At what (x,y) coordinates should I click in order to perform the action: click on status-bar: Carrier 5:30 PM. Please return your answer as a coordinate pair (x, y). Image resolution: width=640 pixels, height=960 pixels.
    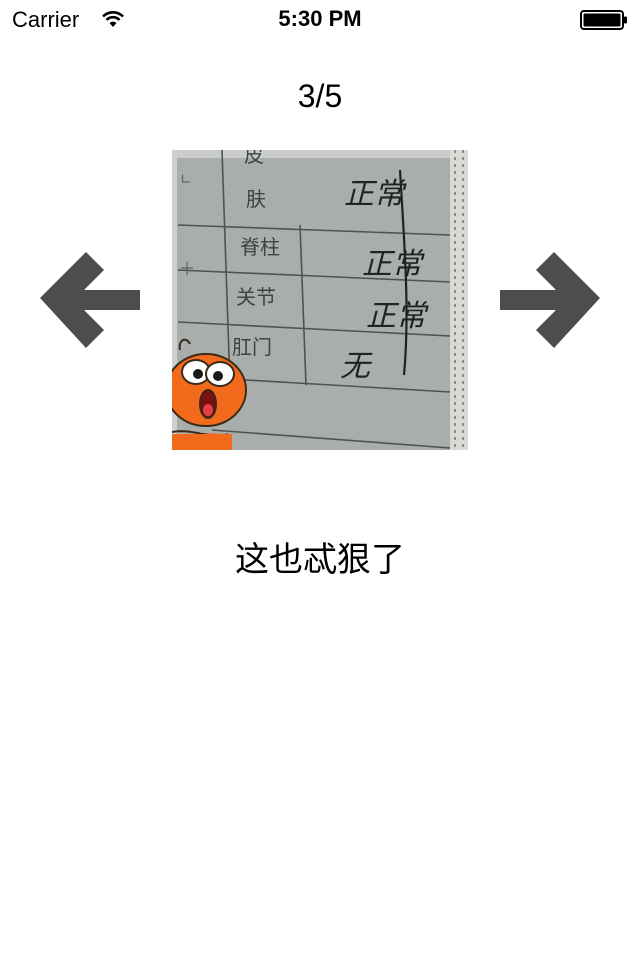
    Looking at the image, I should click on (320, 20).